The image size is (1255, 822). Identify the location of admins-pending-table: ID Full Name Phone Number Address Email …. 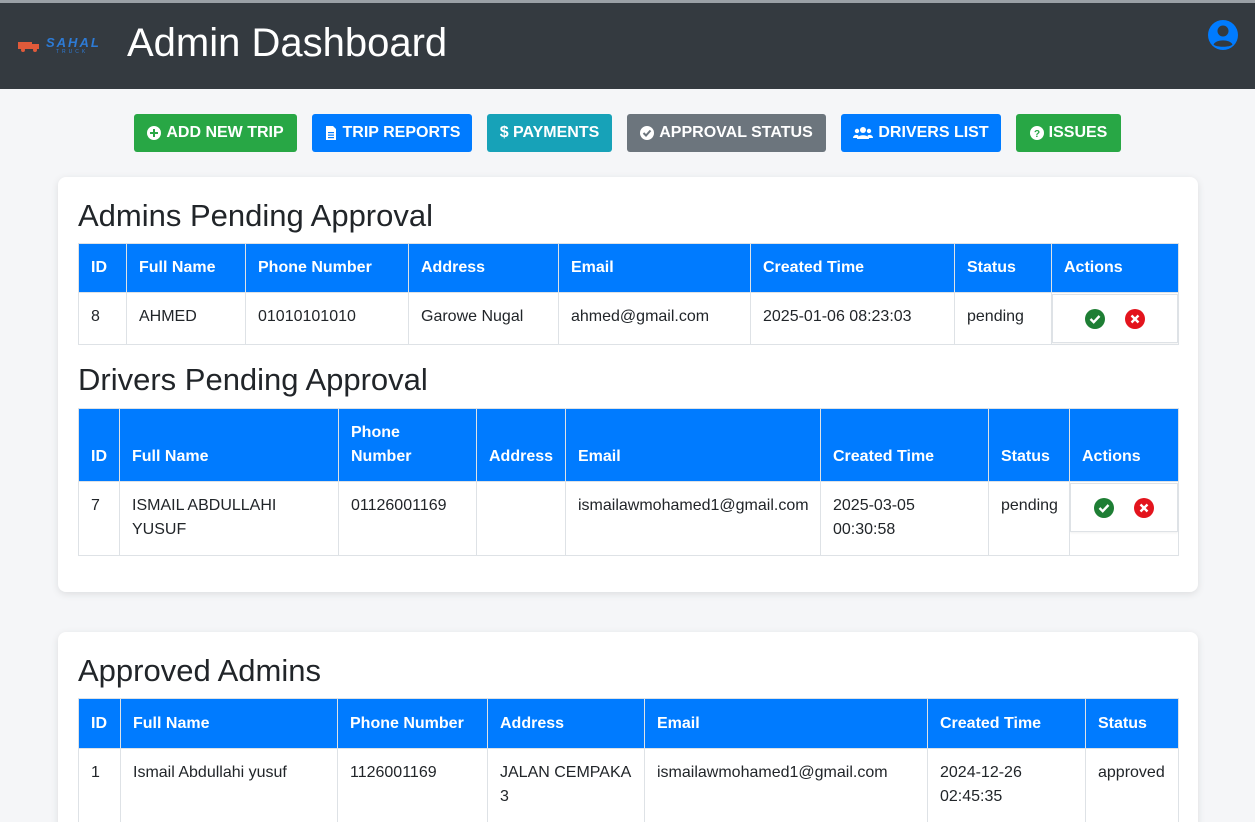
(628, 294).